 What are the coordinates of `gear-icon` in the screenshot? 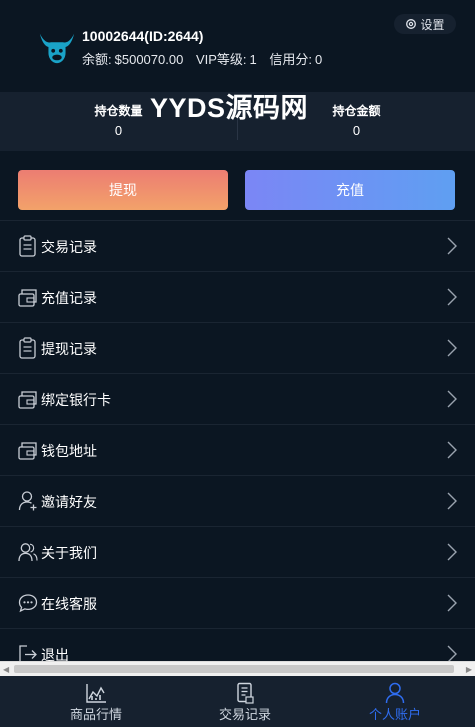 It's located at (411, 24).